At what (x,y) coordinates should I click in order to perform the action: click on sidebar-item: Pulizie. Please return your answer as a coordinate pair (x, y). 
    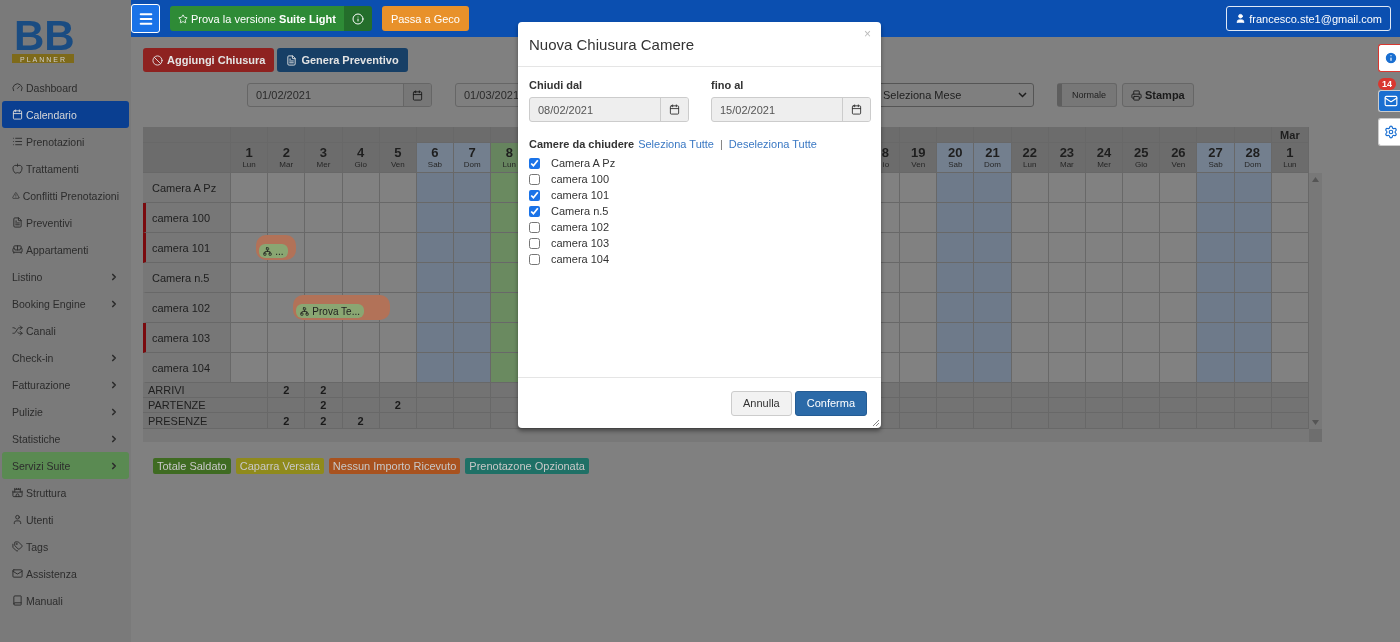
    Looking at the image, I should click on (65, 411).